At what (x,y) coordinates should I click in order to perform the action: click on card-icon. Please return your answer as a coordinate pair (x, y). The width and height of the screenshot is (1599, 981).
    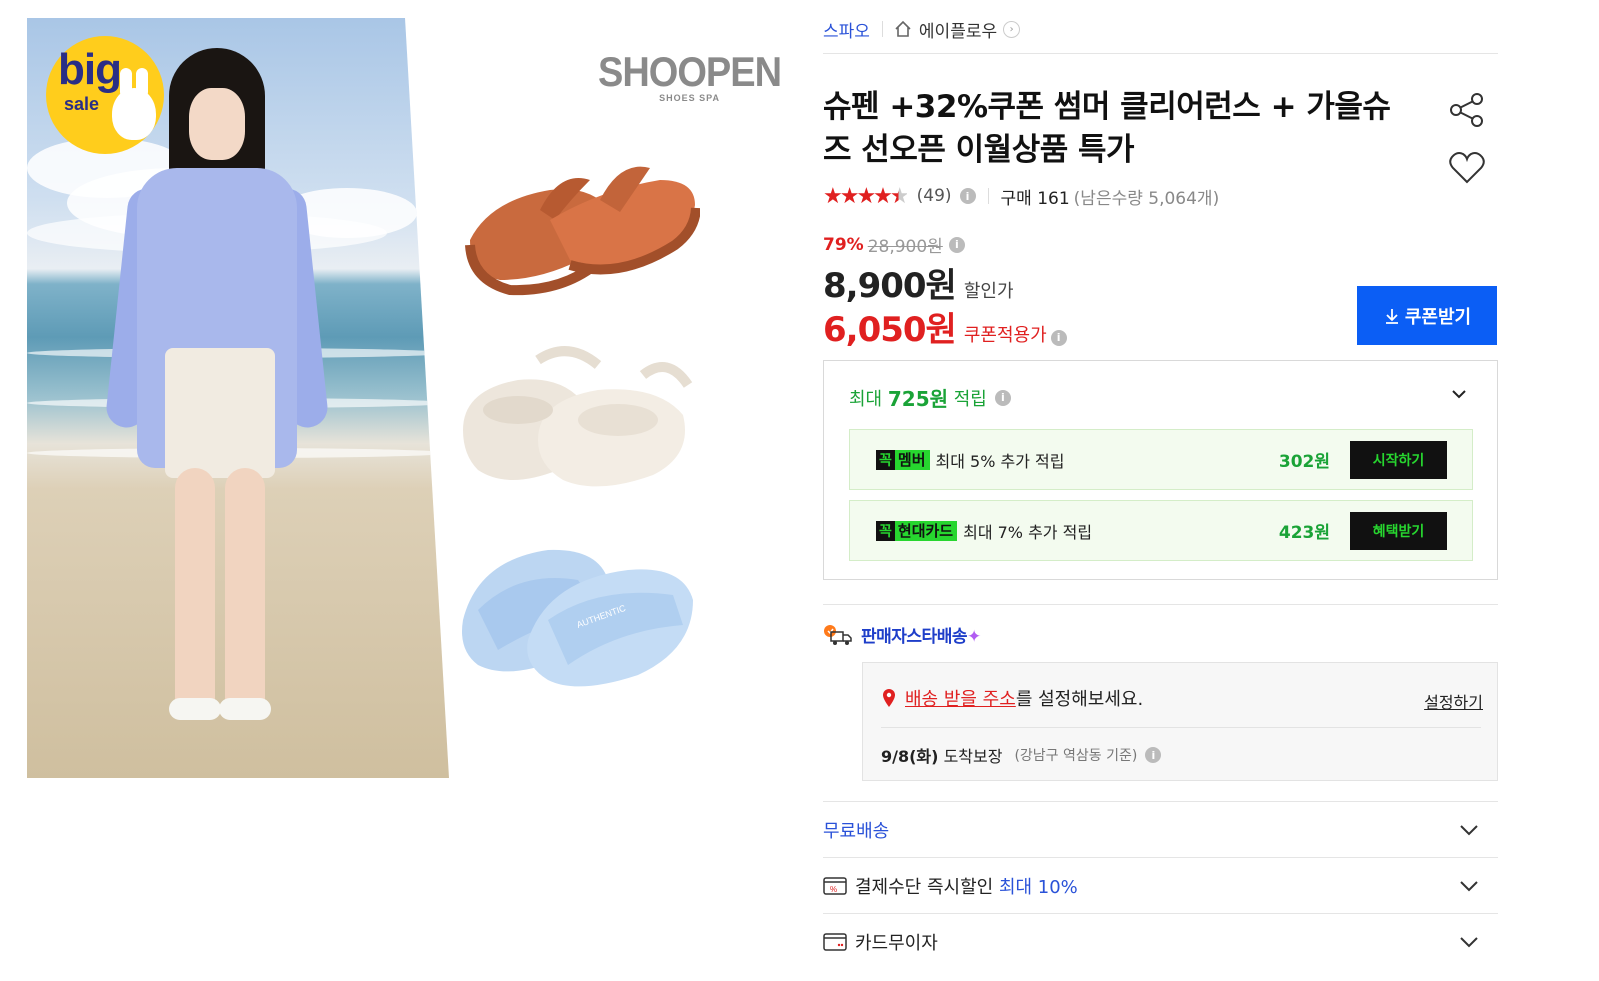
    Looking at the image, I should click on (835, 941).